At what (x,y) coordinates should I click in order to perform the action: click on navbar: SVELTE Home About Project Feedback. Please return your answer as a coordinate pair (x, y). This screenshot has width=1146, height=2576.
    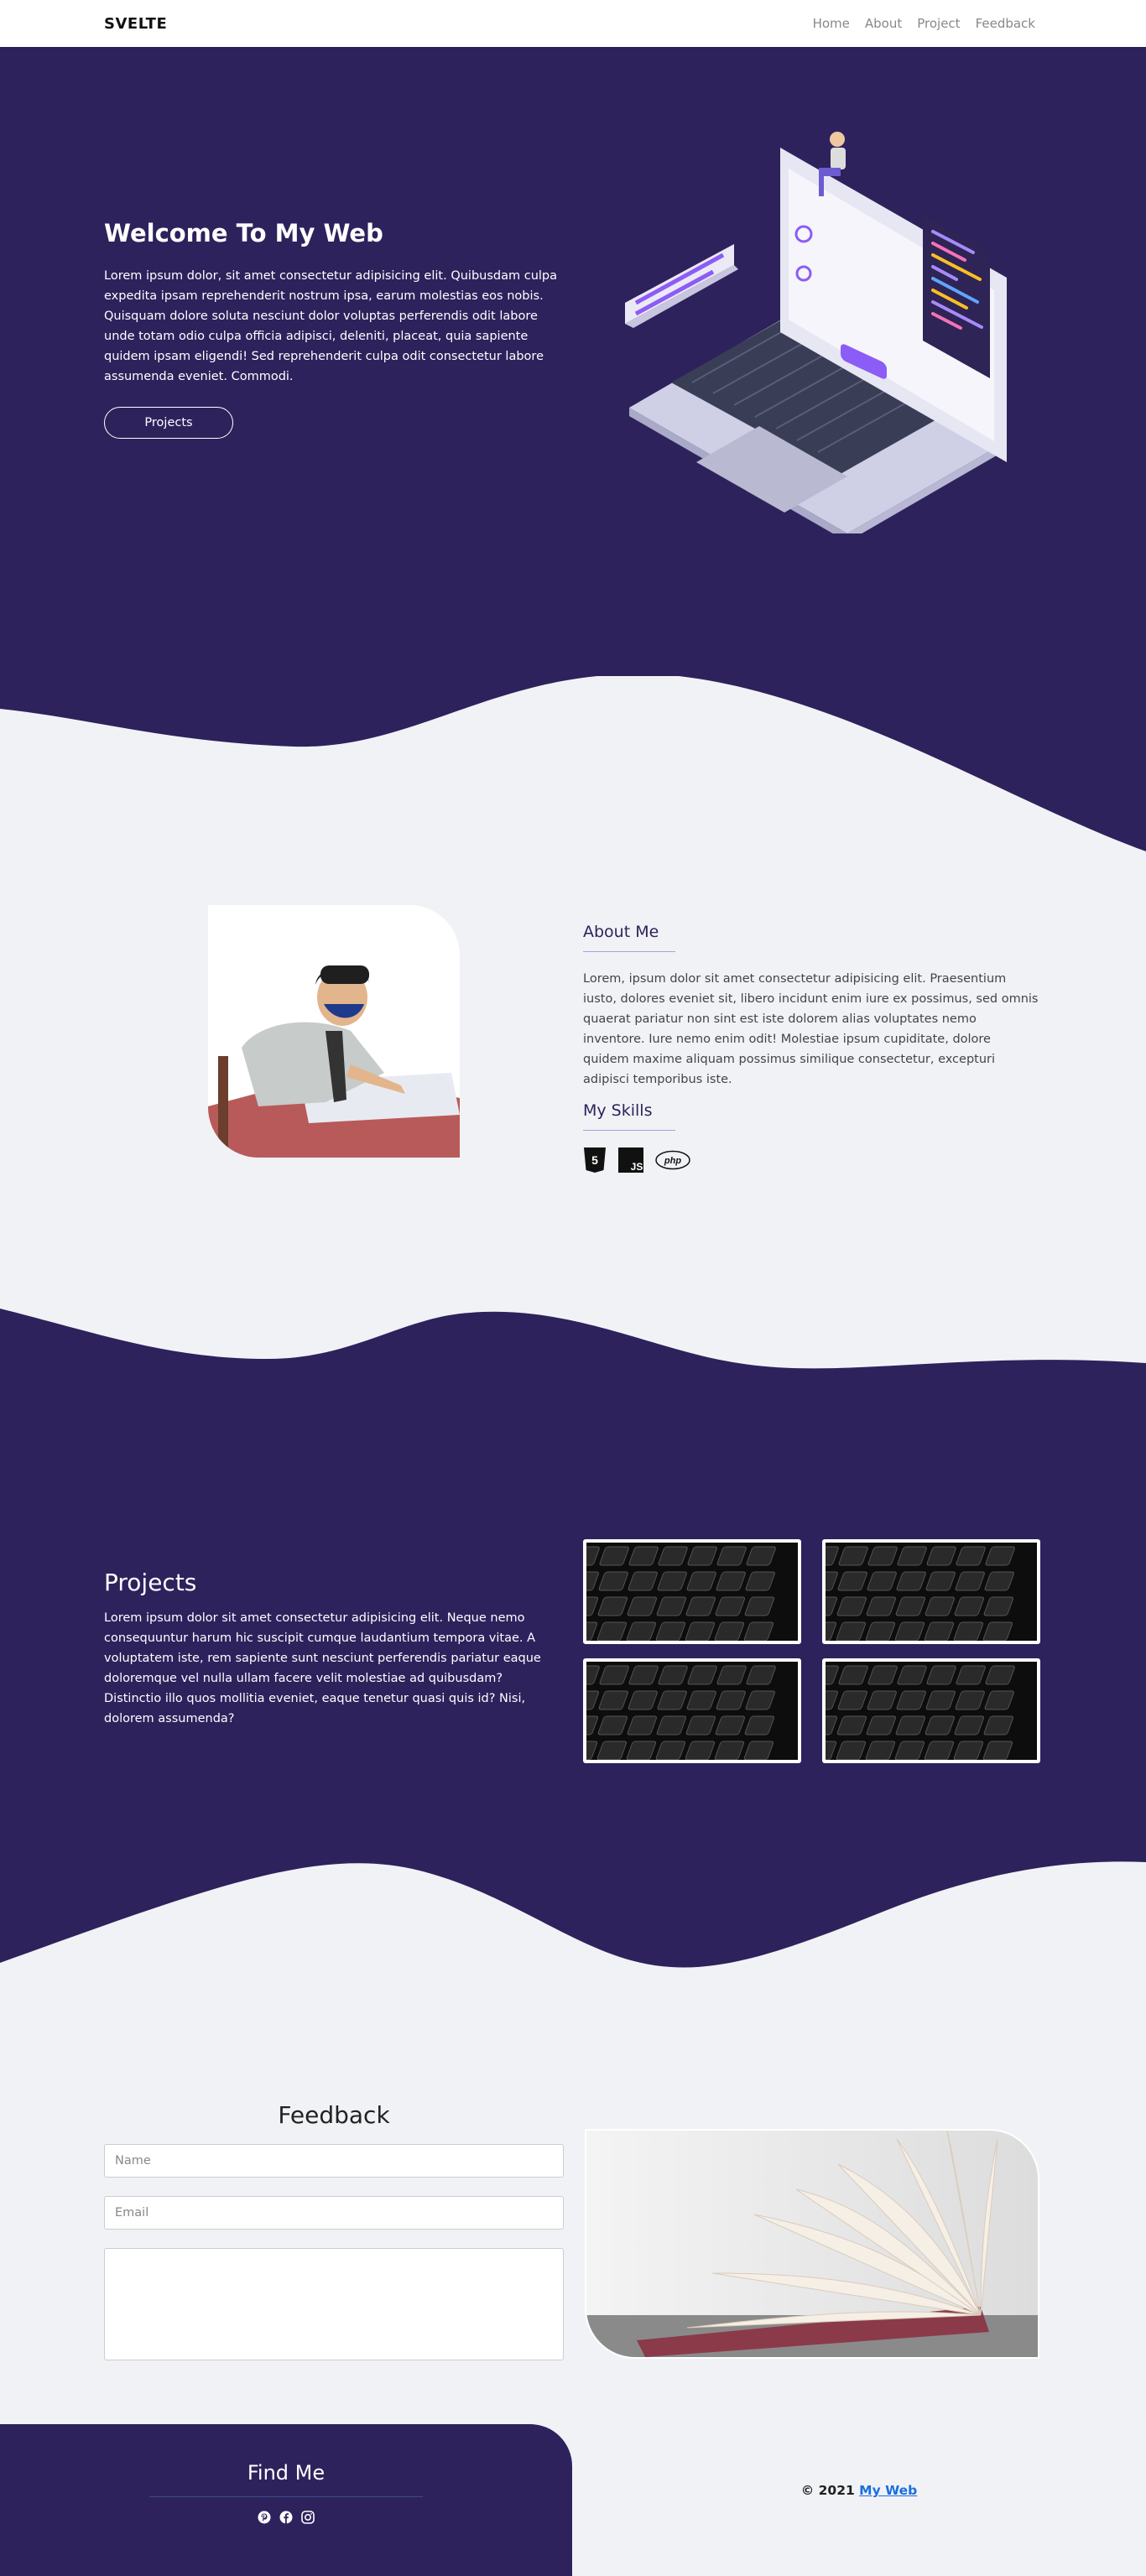
    Looking at the image, I should click on (573, 23).